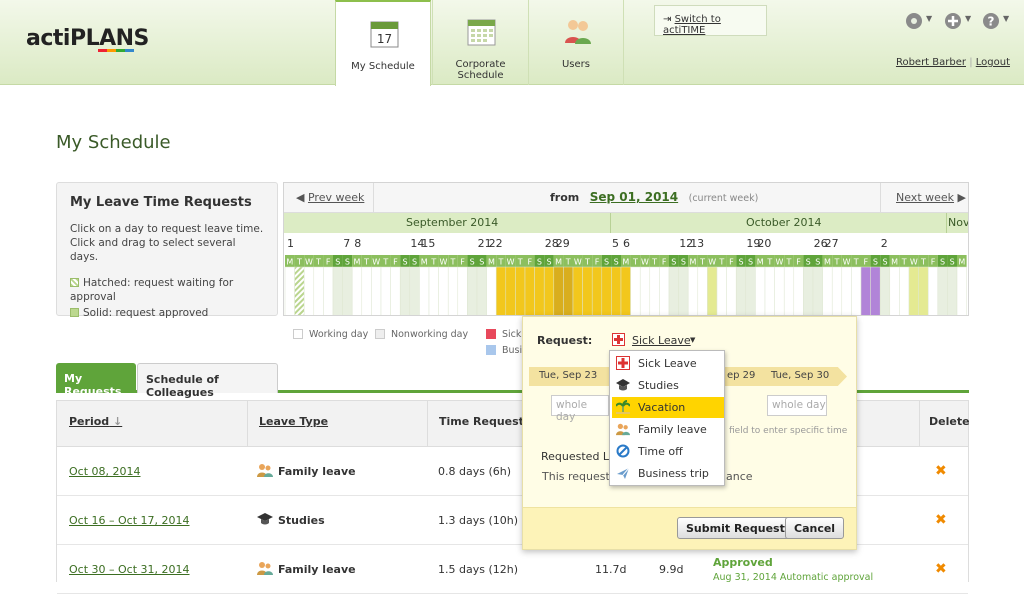 The image size is (1024, 594). What do you see at coordinates (735, 528) in the screenshot?
I see `submit-request-button: Submit Request` at bounding box center [735, 528].